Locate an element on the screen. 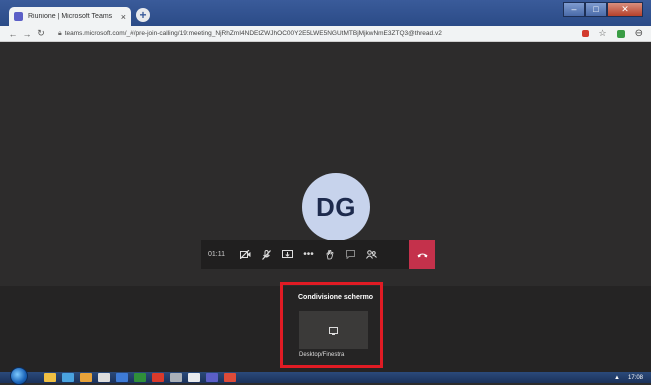 The width and height of the screenshot is (651, 385). share-option-label: Desktop/Finestra is located at coordinates (322, 355).